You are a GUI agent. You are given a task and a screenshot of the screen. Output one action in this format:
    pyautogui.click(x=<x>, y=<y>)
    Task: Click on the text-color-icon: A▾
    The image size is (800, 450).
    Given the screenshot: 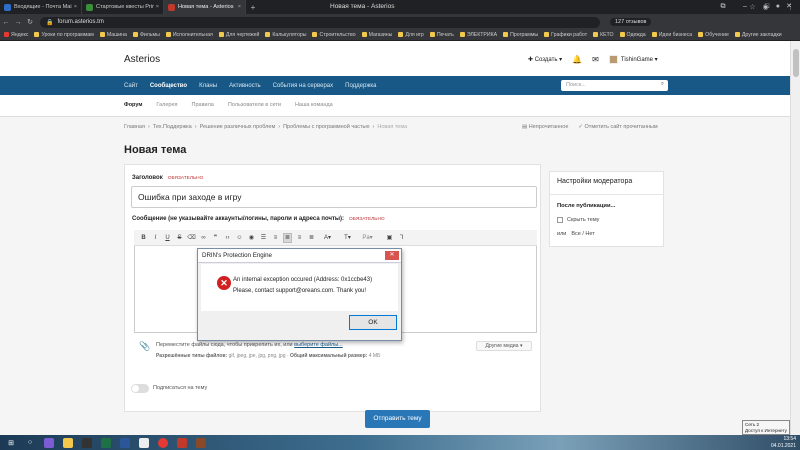 What is the action you would take?
    pyautogui.click(x=327, y=238)
    